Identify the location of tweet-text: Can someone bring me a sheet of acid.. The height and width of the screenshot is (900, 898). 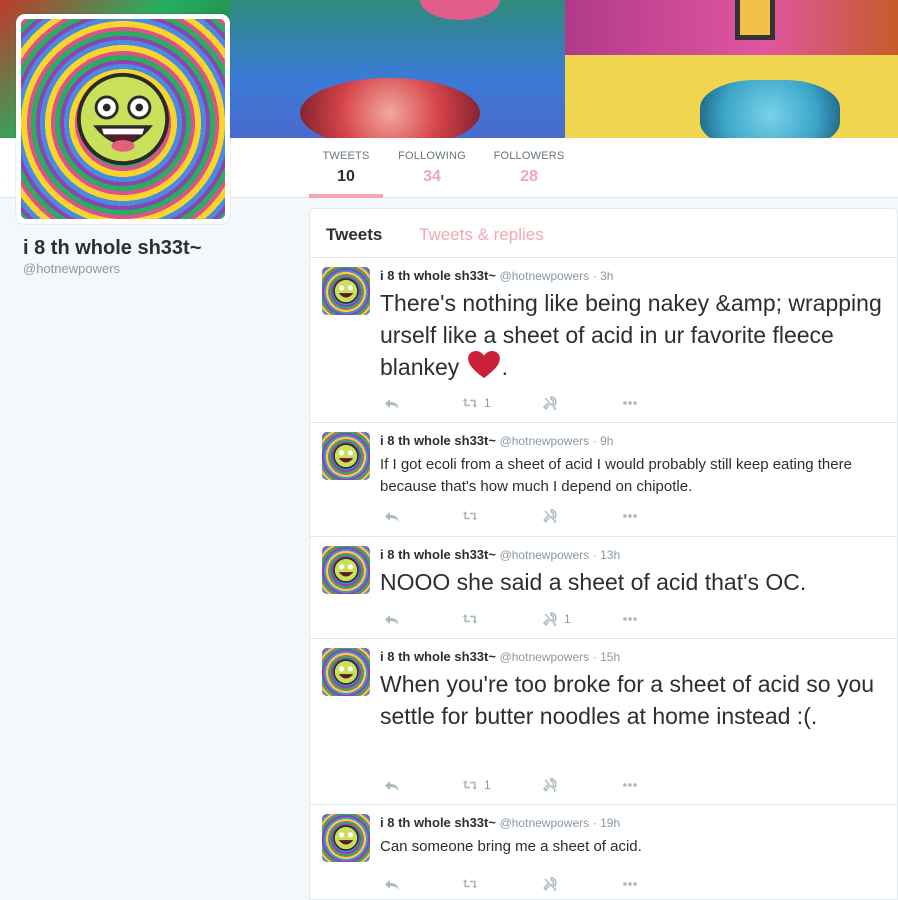
(511, 846).